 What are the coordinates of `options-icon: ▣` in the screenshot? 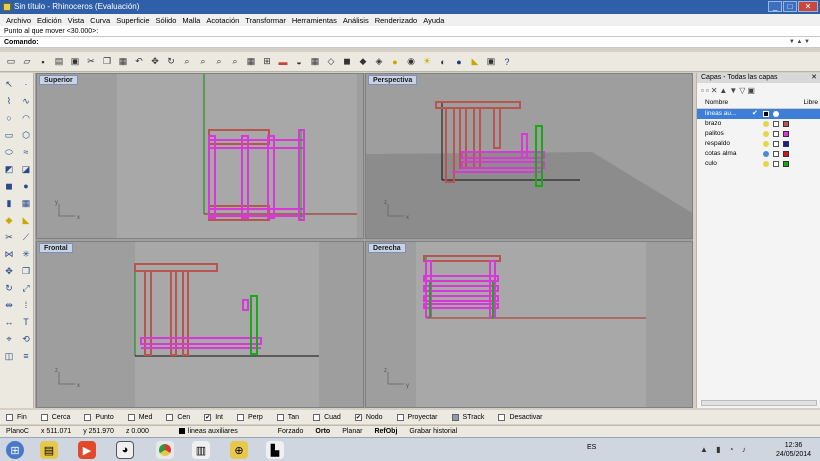 It's located at (491, 62).